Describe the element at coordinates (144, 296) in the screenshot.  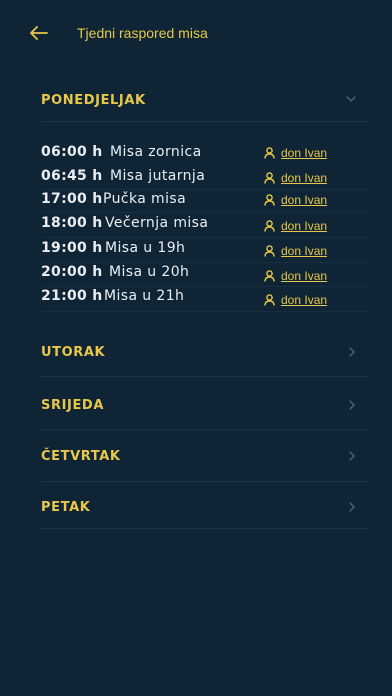
I see `mass-name: Misa u 21h` at that location.